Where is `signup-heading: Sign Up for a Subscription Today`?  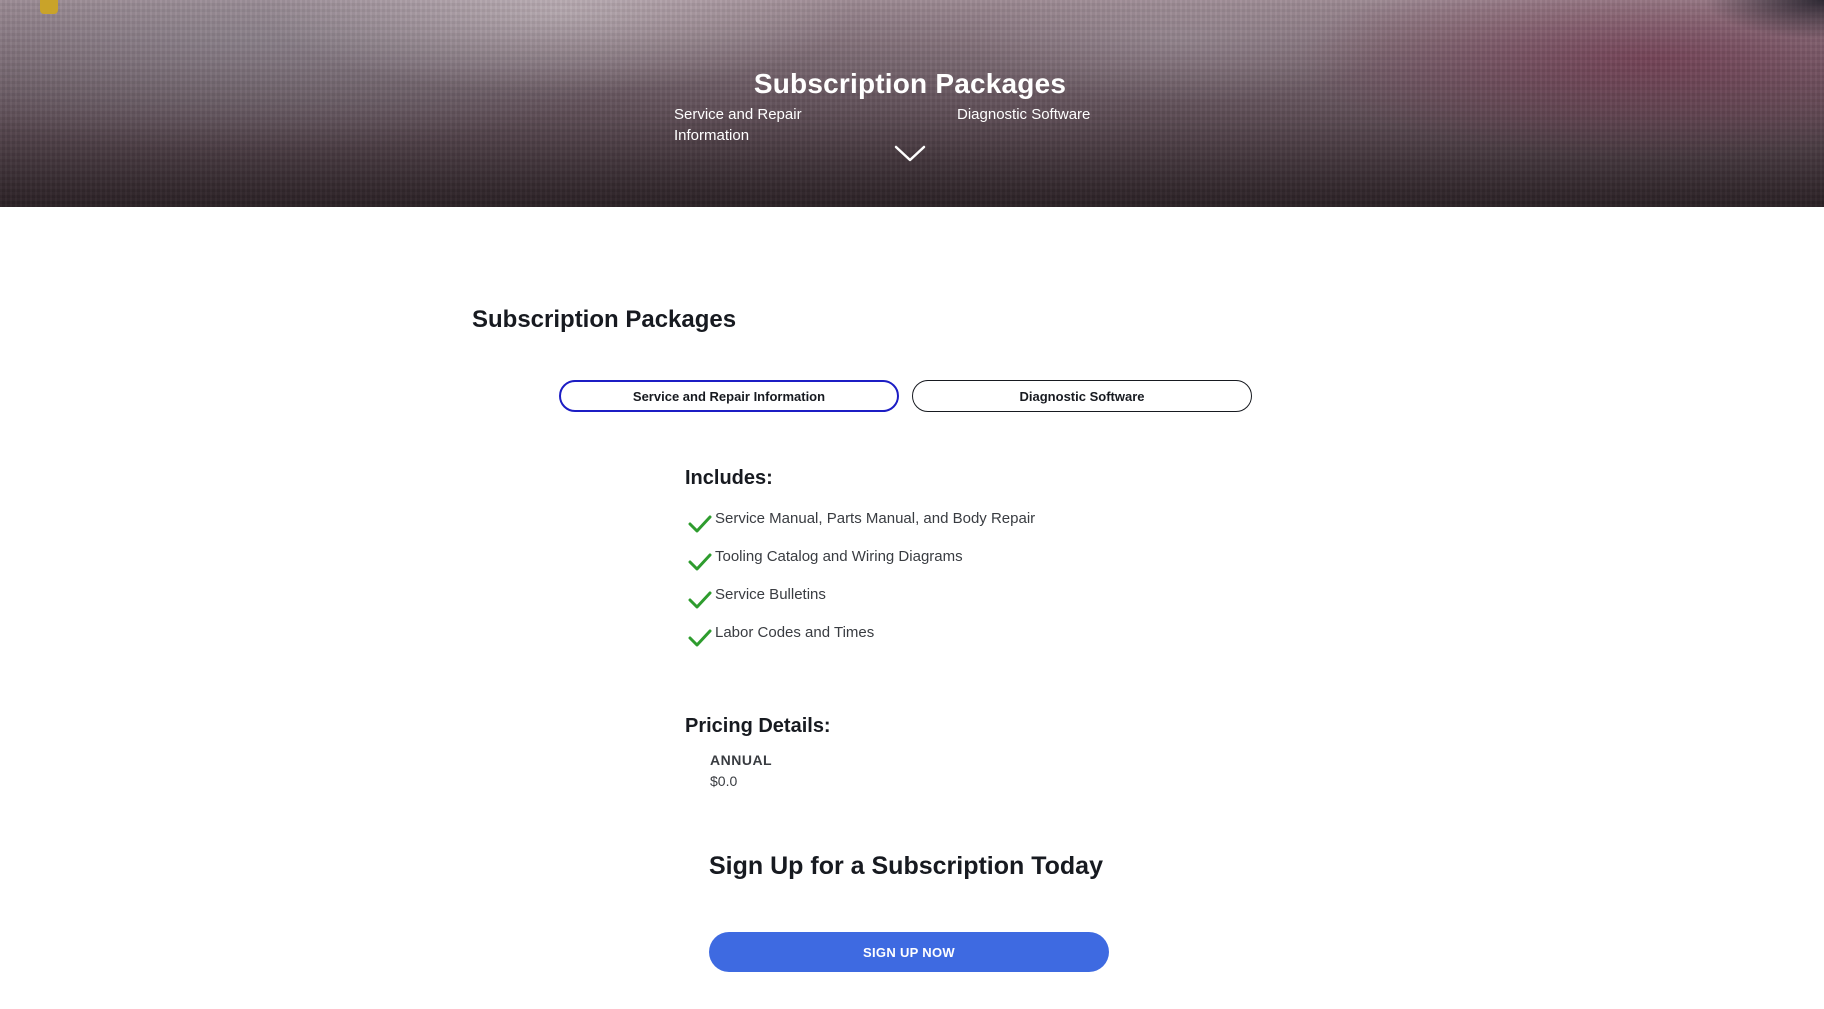 signup-heading: Sign Up for a Subscription Today is located at coordinates (906, 866).